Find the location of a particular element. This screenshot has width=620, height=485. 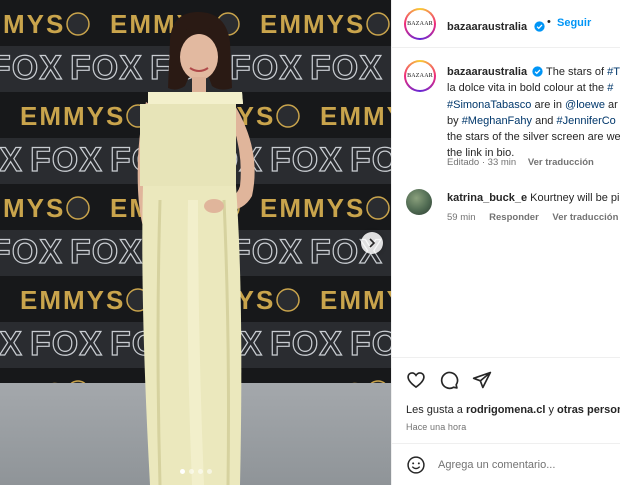

caption-text: la dolce vita in bold colour at the is located at coordinates (527, 88).